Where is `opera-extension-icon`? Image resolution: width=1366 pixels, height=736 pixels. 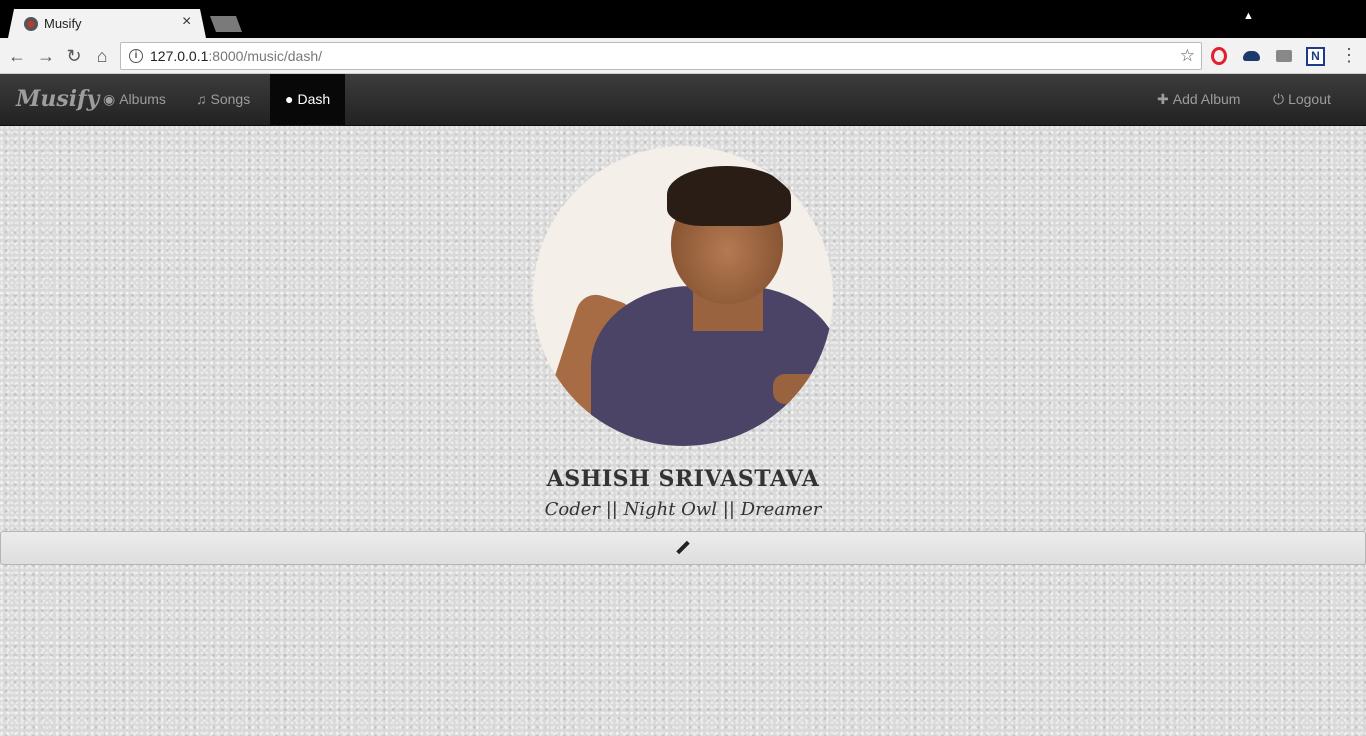
opera-extension-icon is located at coordinates (1219, 56).